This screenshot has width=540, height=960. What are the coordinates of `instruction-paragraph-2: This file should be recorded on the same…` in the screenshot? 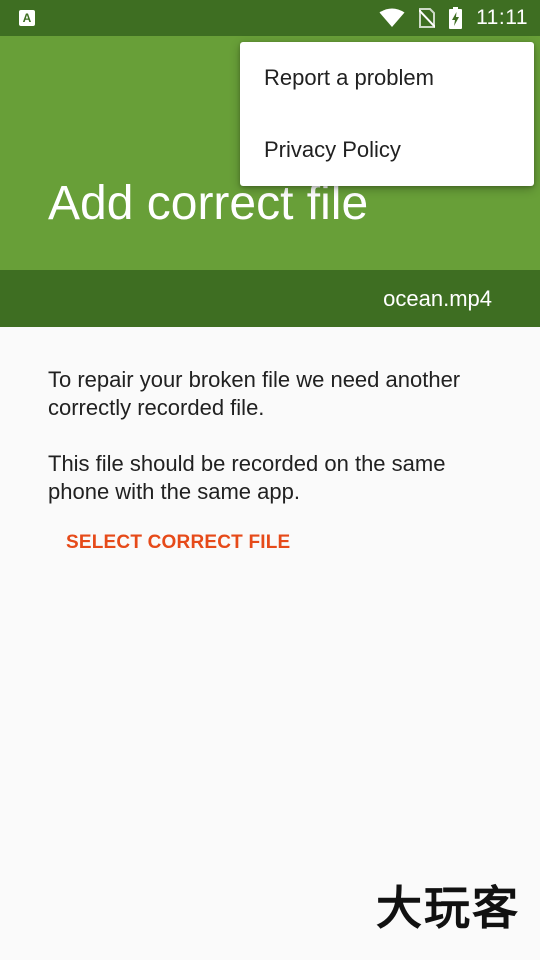 It's located at (247, 477).